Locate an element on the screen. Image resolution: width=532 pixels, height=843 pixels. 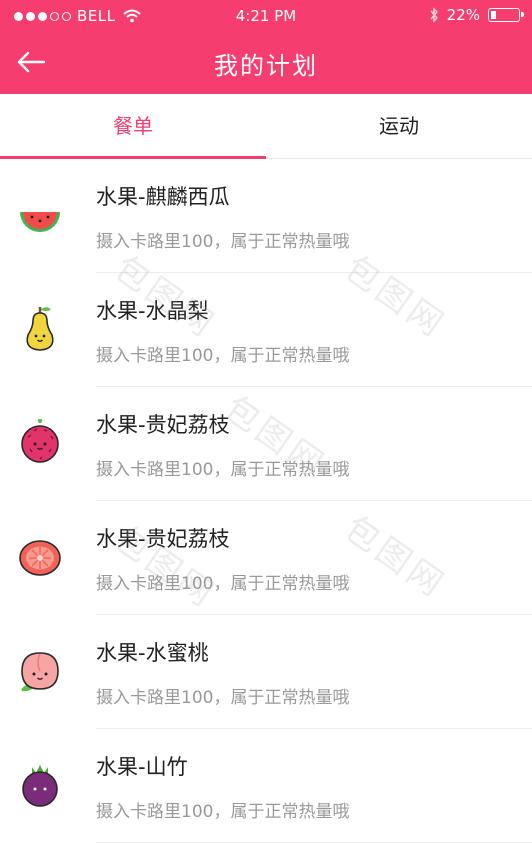
tab-exercise-label: 运动 is located at coordinates (399, 126).